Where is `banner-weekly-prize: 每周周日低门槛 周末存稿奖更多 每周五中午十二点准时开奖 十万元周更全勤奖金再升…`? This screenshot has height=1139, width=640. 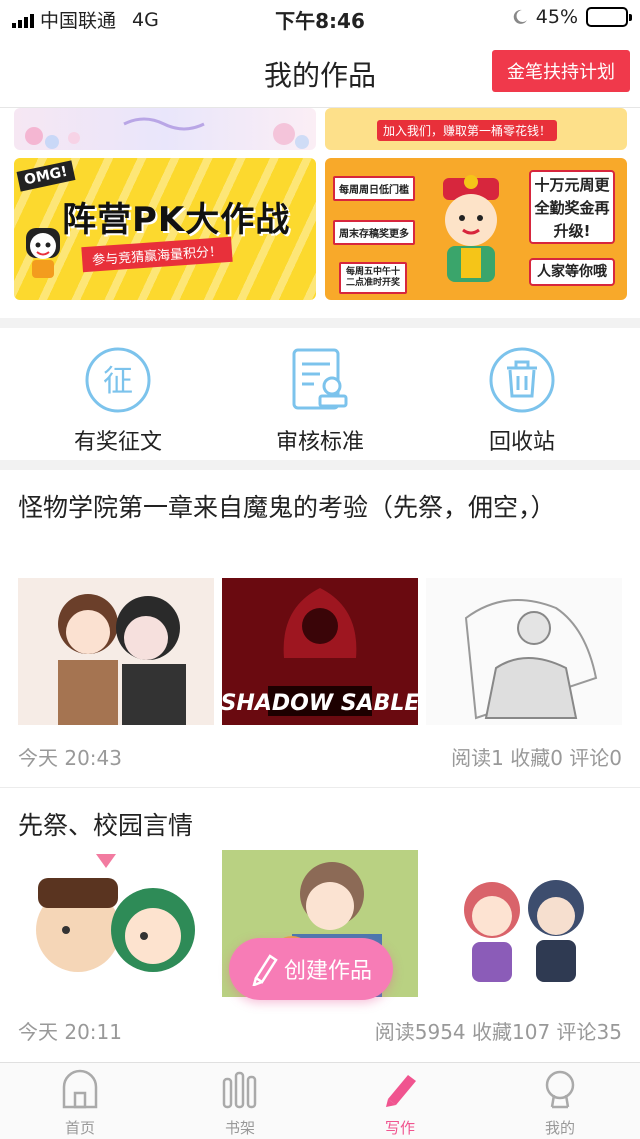
banner-weekly-prize: 每周周日低门槛 周末存稿奖更多 每周五中午十二点准时开奖 十万元周更全勤奖金再升… is located at coordinates (476, 229).